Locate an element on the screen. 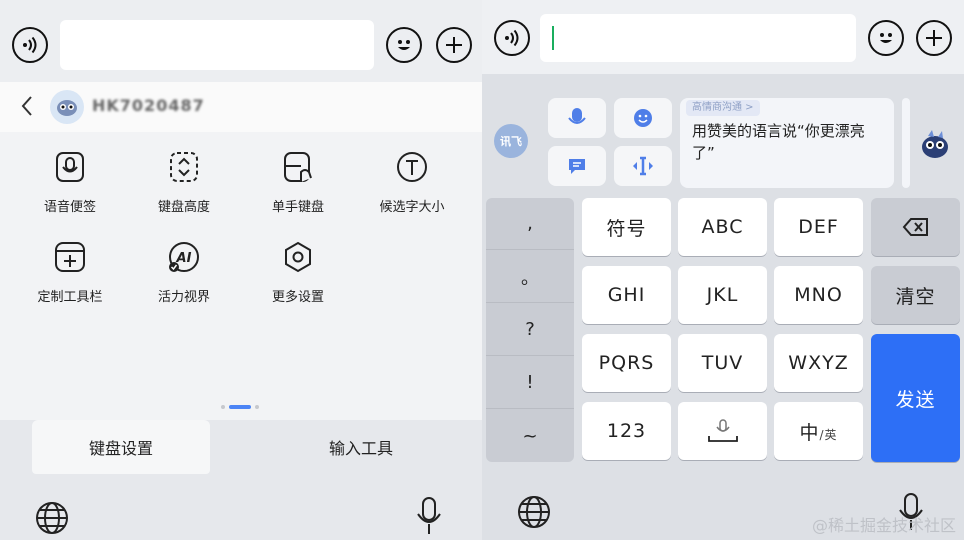 Image resolution: width=964 pixels, height=540 pixels. quick-phrase-button is located at coordinates (577, 166).